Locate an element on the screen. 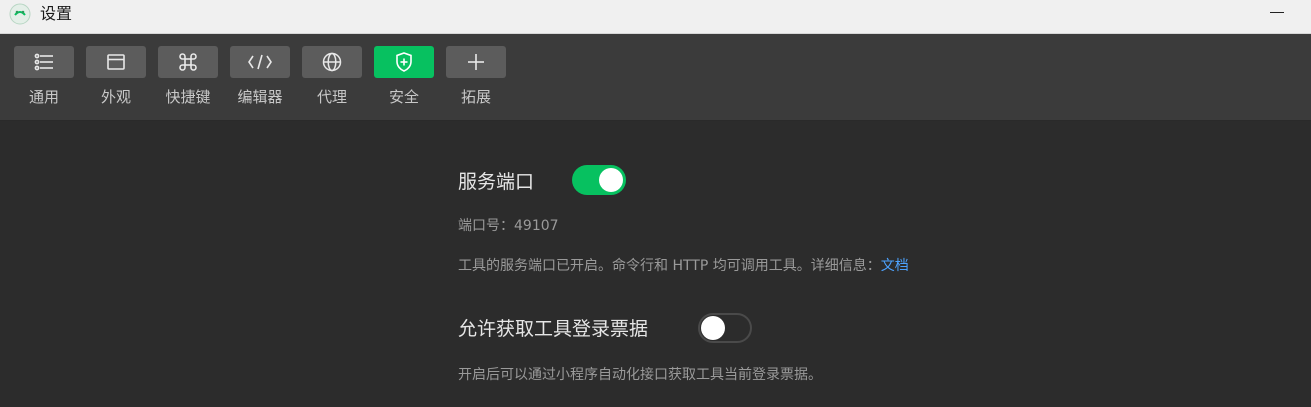 The height and width of the screenshot is (407, 1311). minimize-button is located at coordinates (1277, 13).